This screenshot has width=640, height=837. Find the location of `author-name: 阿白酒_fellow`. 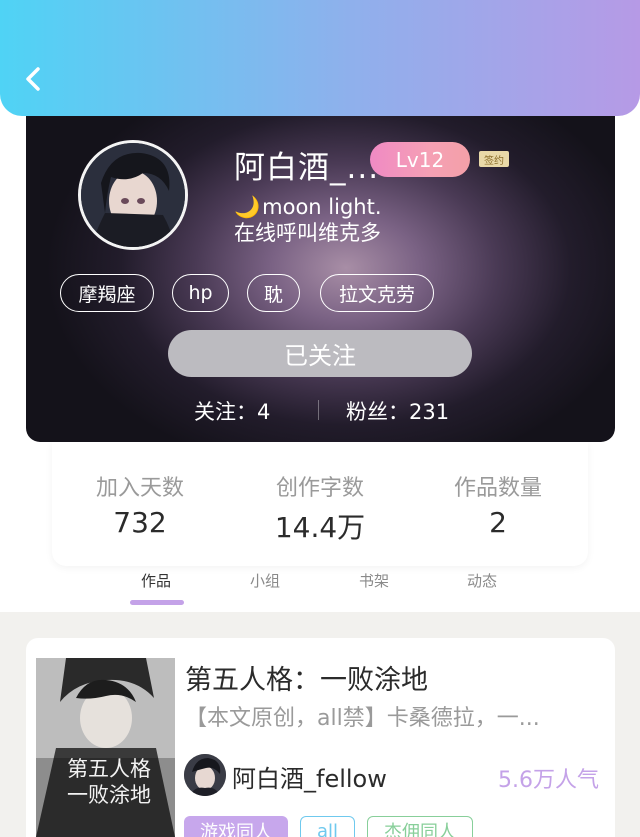

author-name: 阿白酒_fellow is located at coordinates (309, 776).